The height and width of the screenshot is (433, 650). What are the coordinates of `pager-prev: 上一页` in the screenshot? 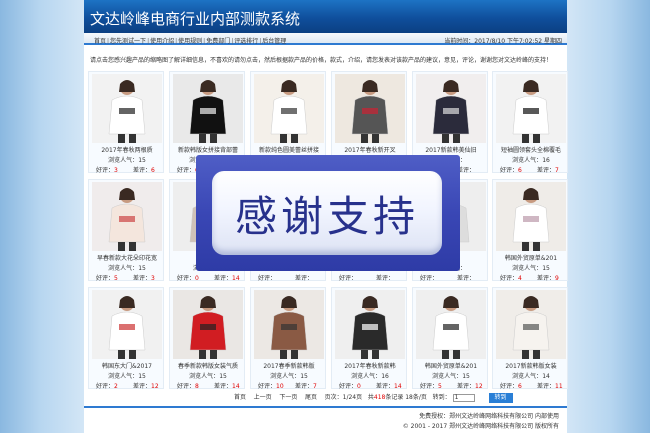 It's located at (263, 397).